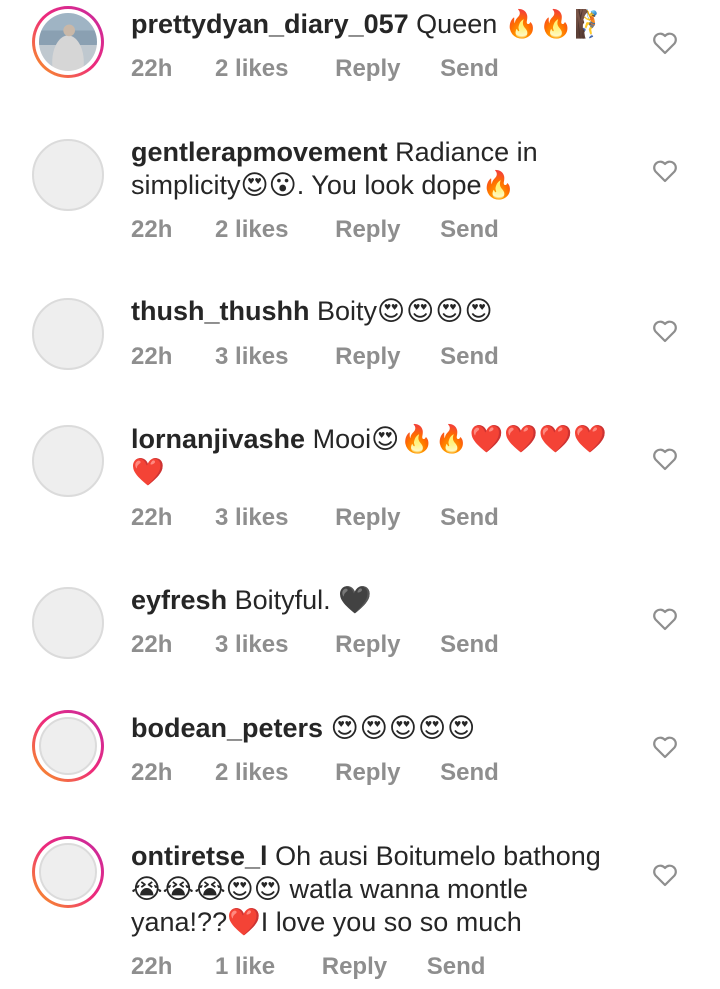 The width and height of the screenshot is (720, 989). Describe the element at coordinates (220, 311) in the screenshot. I see `comment-username: thush_thushh` at that location.